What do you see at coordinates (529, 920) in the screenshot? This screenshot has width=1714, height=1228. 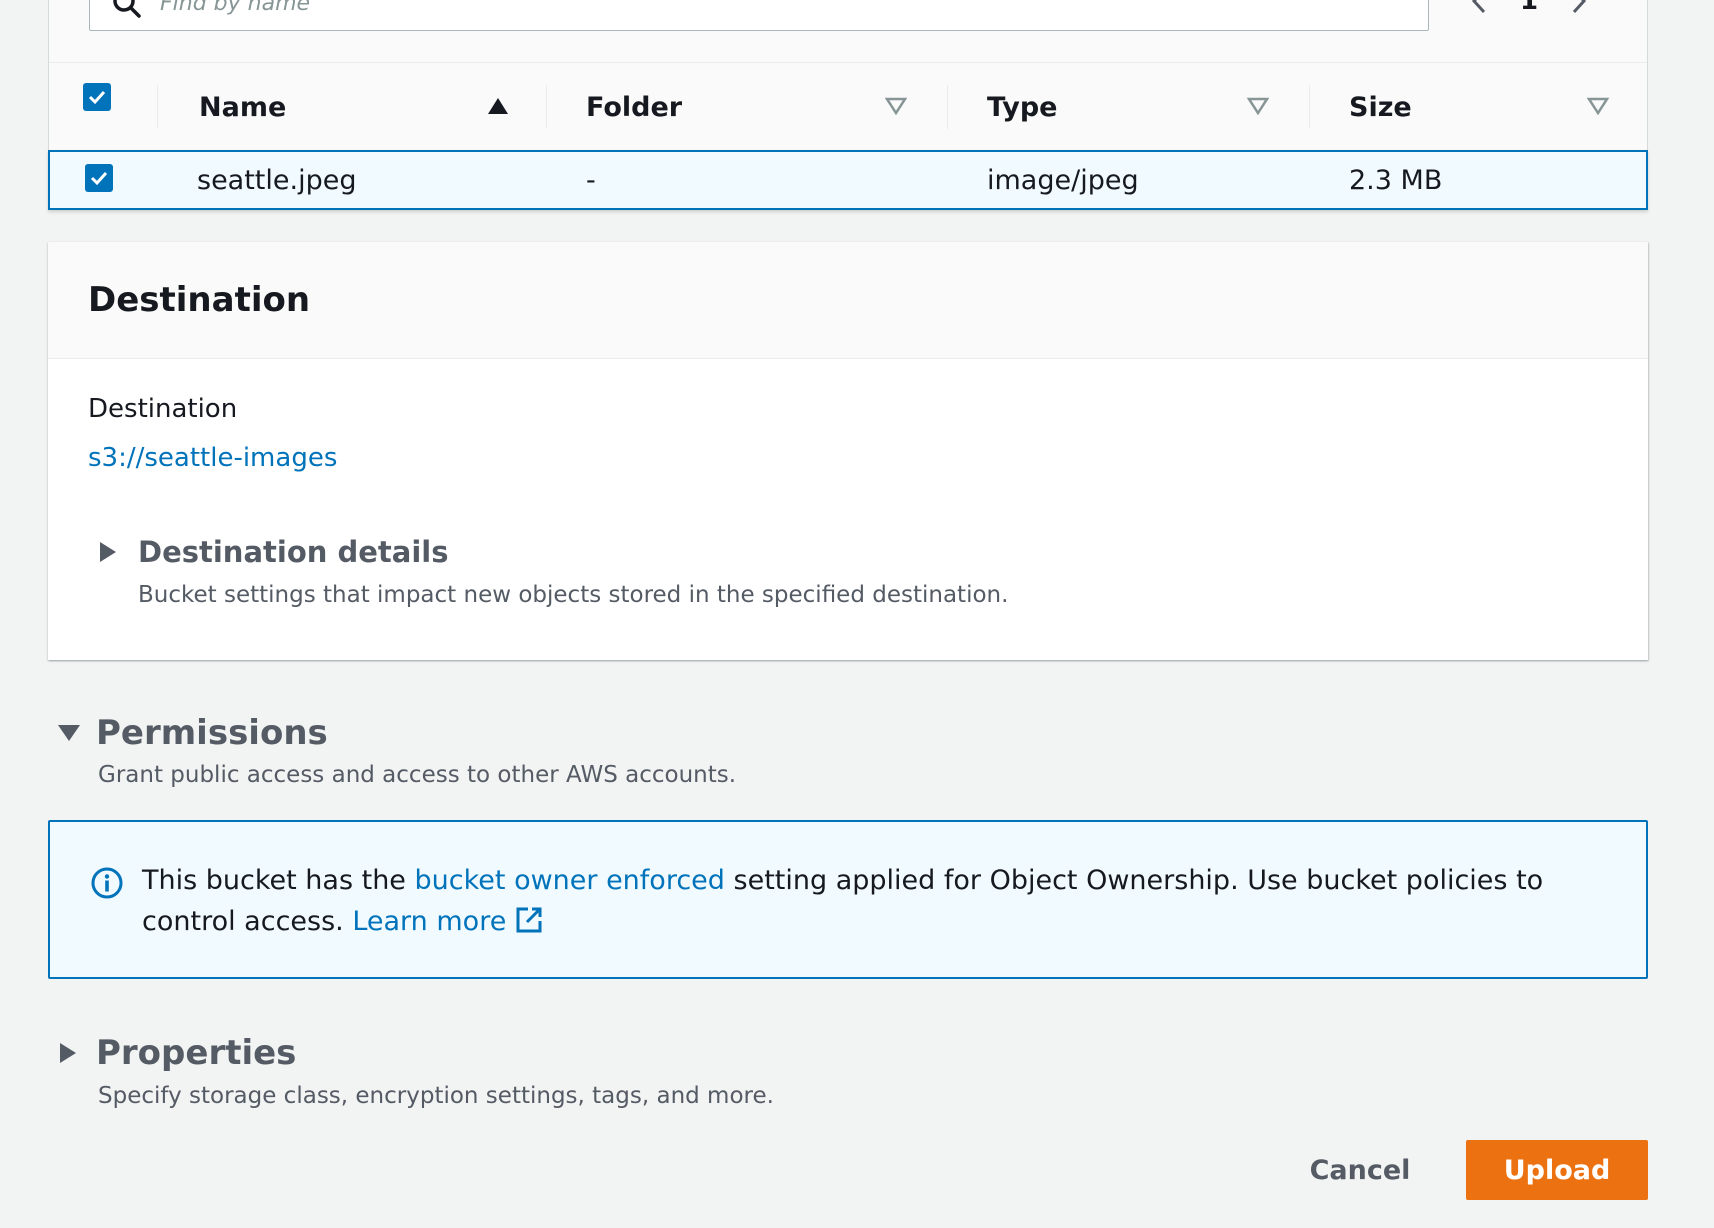 I see `external-link-icon` at bounding box center [529, 920].